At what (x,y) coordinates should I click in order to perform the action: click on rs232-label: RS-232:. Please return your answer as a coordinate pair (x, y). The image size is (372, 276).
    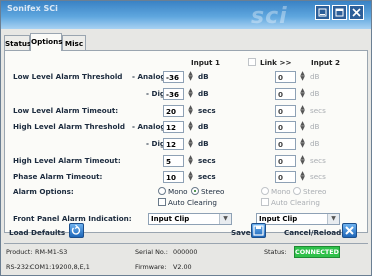
    Looking at the image, I should click on (19, 267).